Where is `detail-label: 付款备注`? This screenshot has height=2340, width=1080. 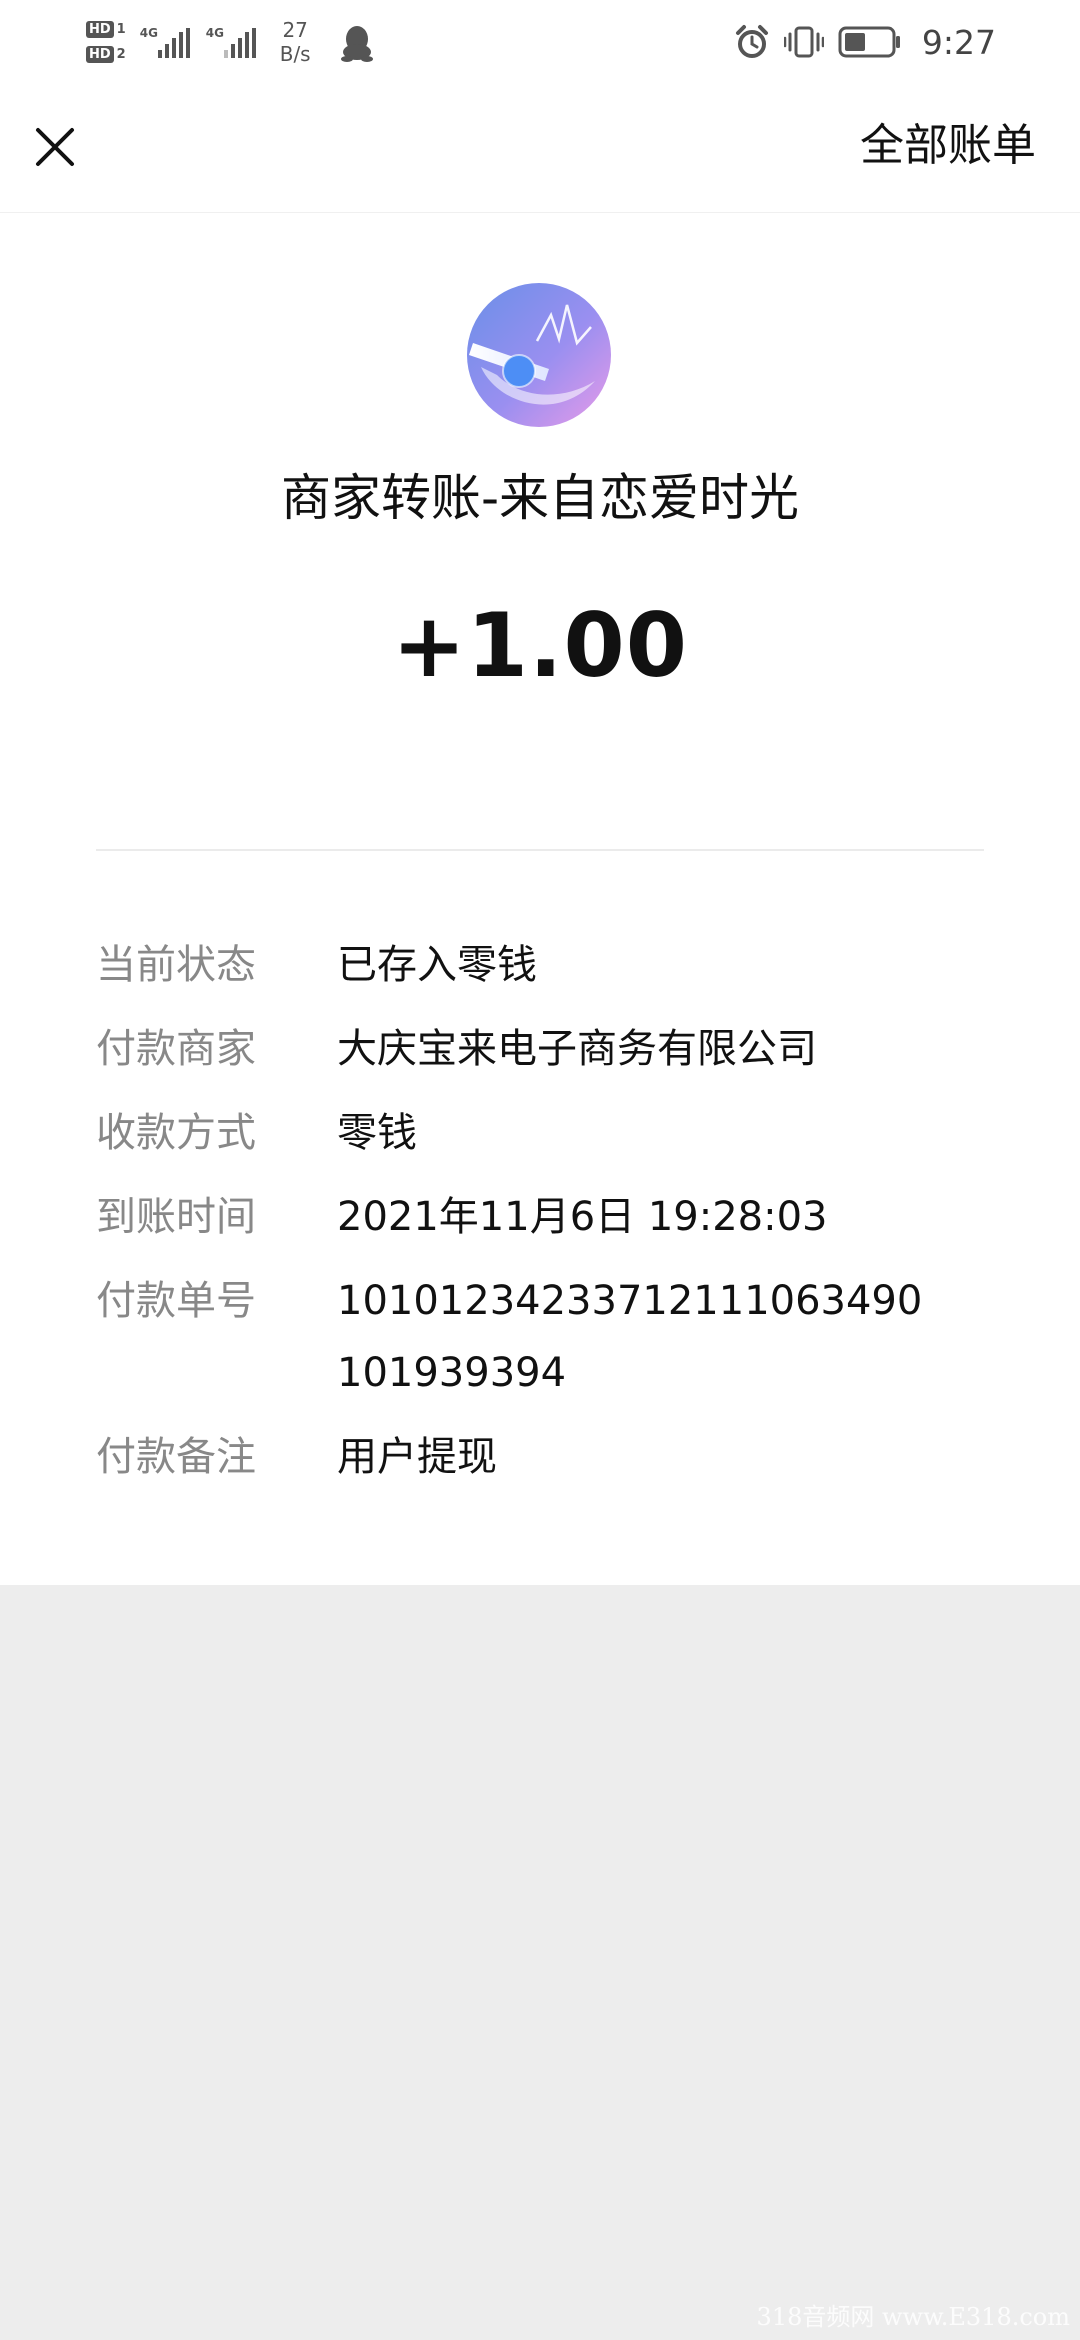 detail-label: 付款备注 is located at coordinates (176, 1457).